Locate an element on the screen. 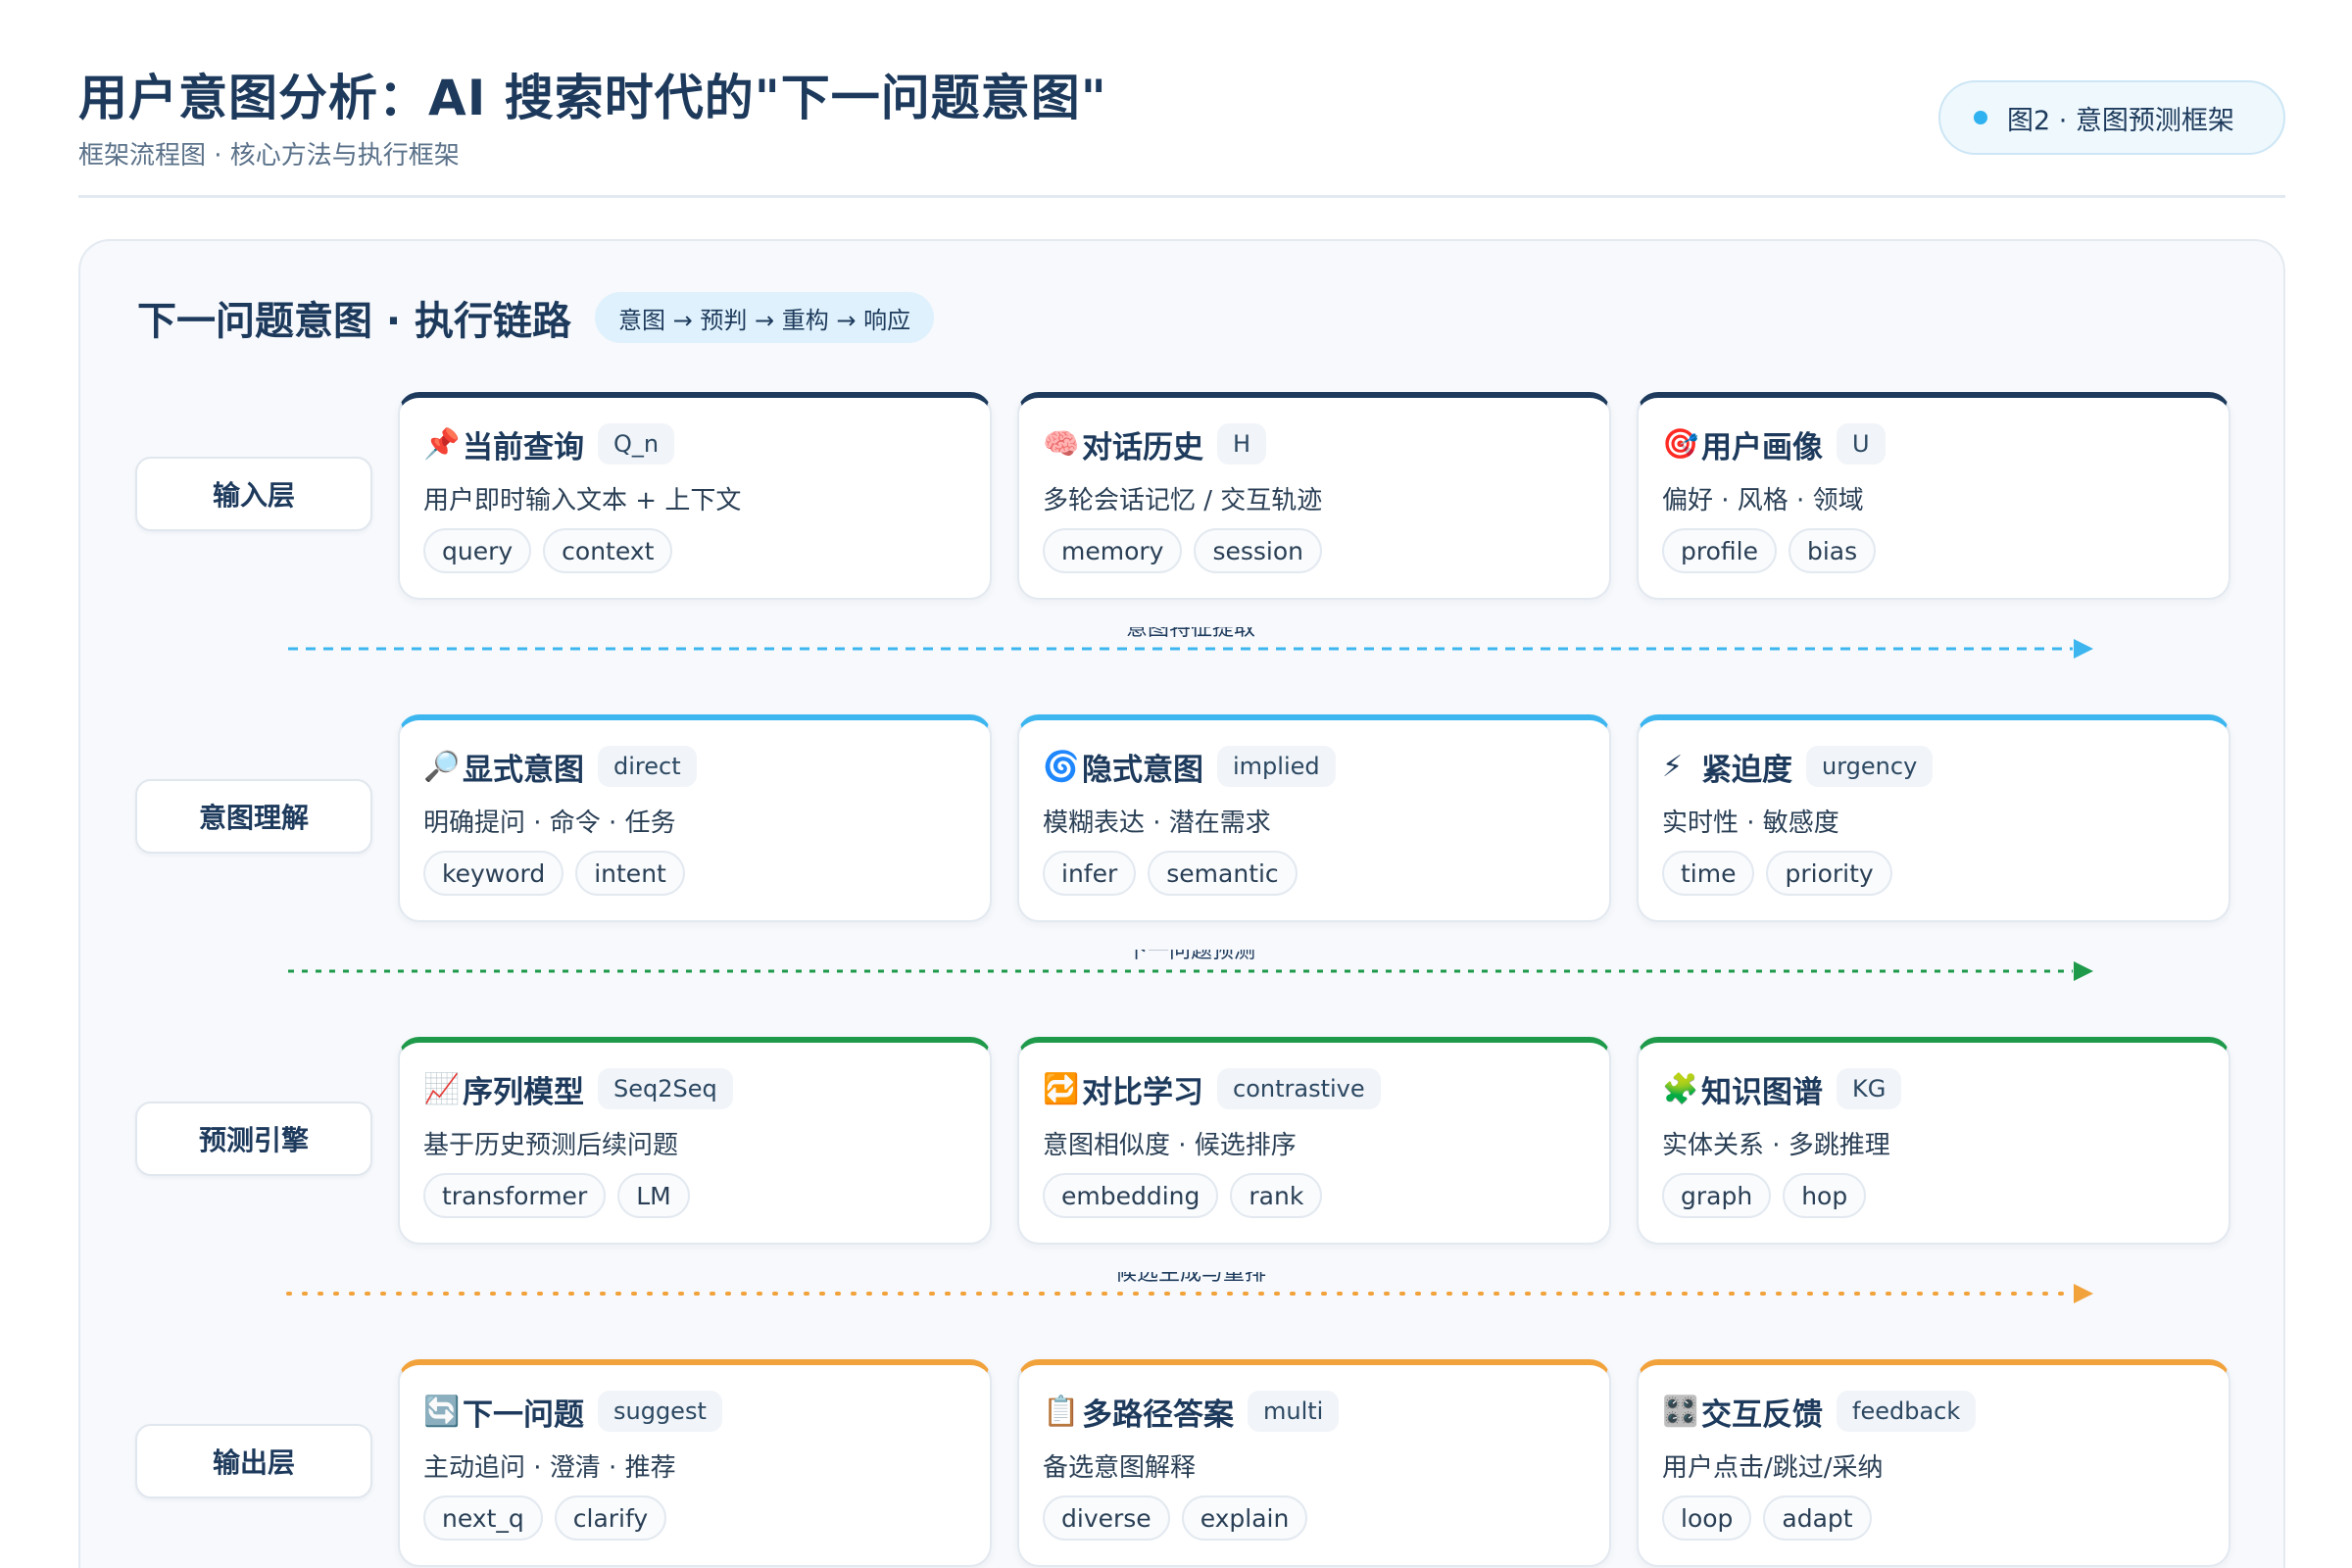  flow-arrow: 意图特征提取 is located at coordinates (1190, 649).